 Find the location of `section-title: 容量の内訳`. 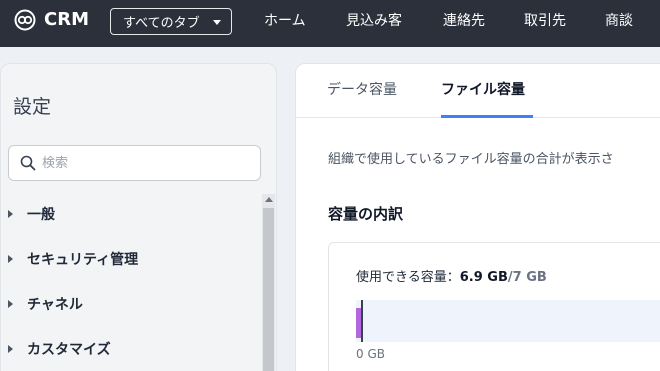

section-title: 容量の内訳 is located at coordinates (366, 214).